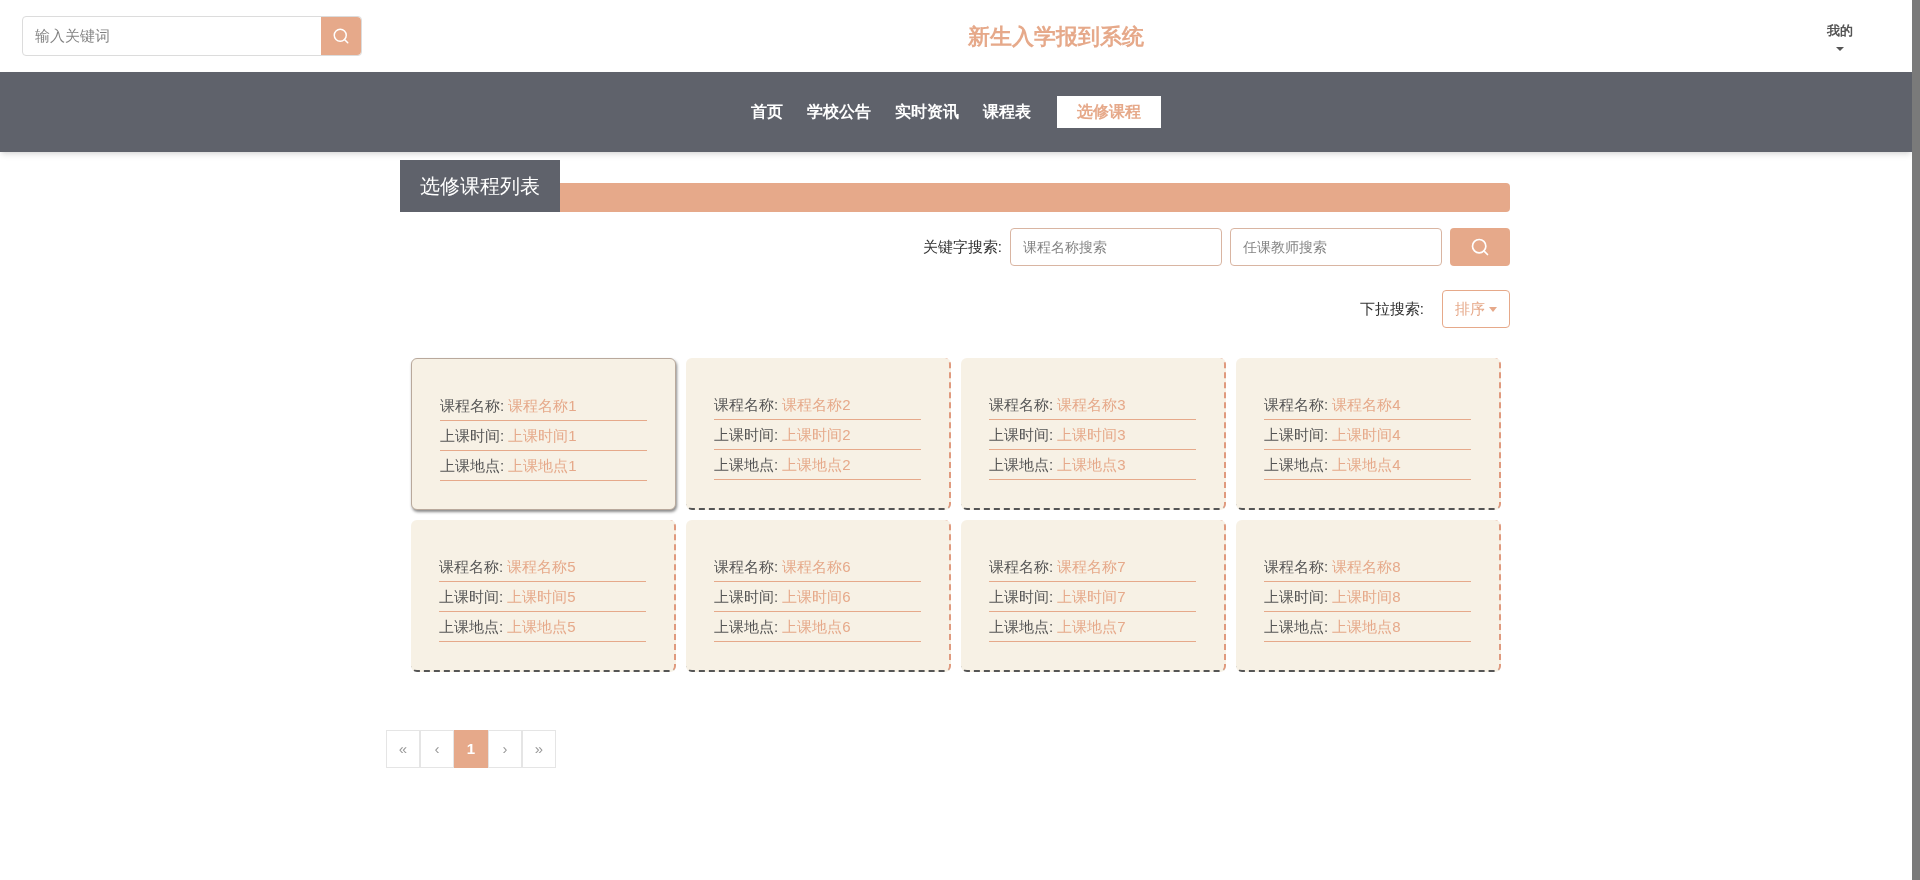  Describe the element at coordinates (927, 112) in the screenshot. I see `nav-tab: 实时资讯` at that location.